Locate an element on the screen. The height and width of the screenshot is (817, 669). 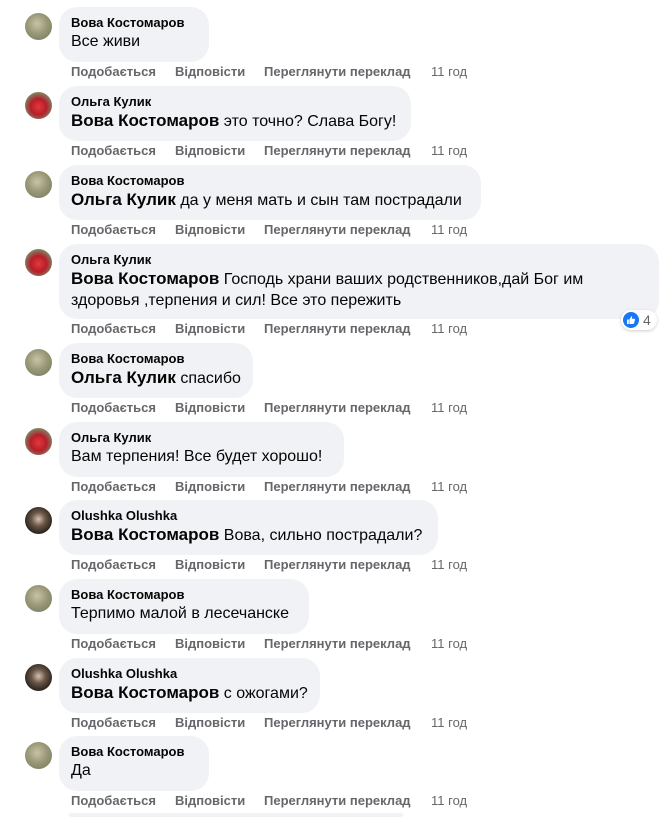
comment-body: спасибо is located at coordinates (208, 378).